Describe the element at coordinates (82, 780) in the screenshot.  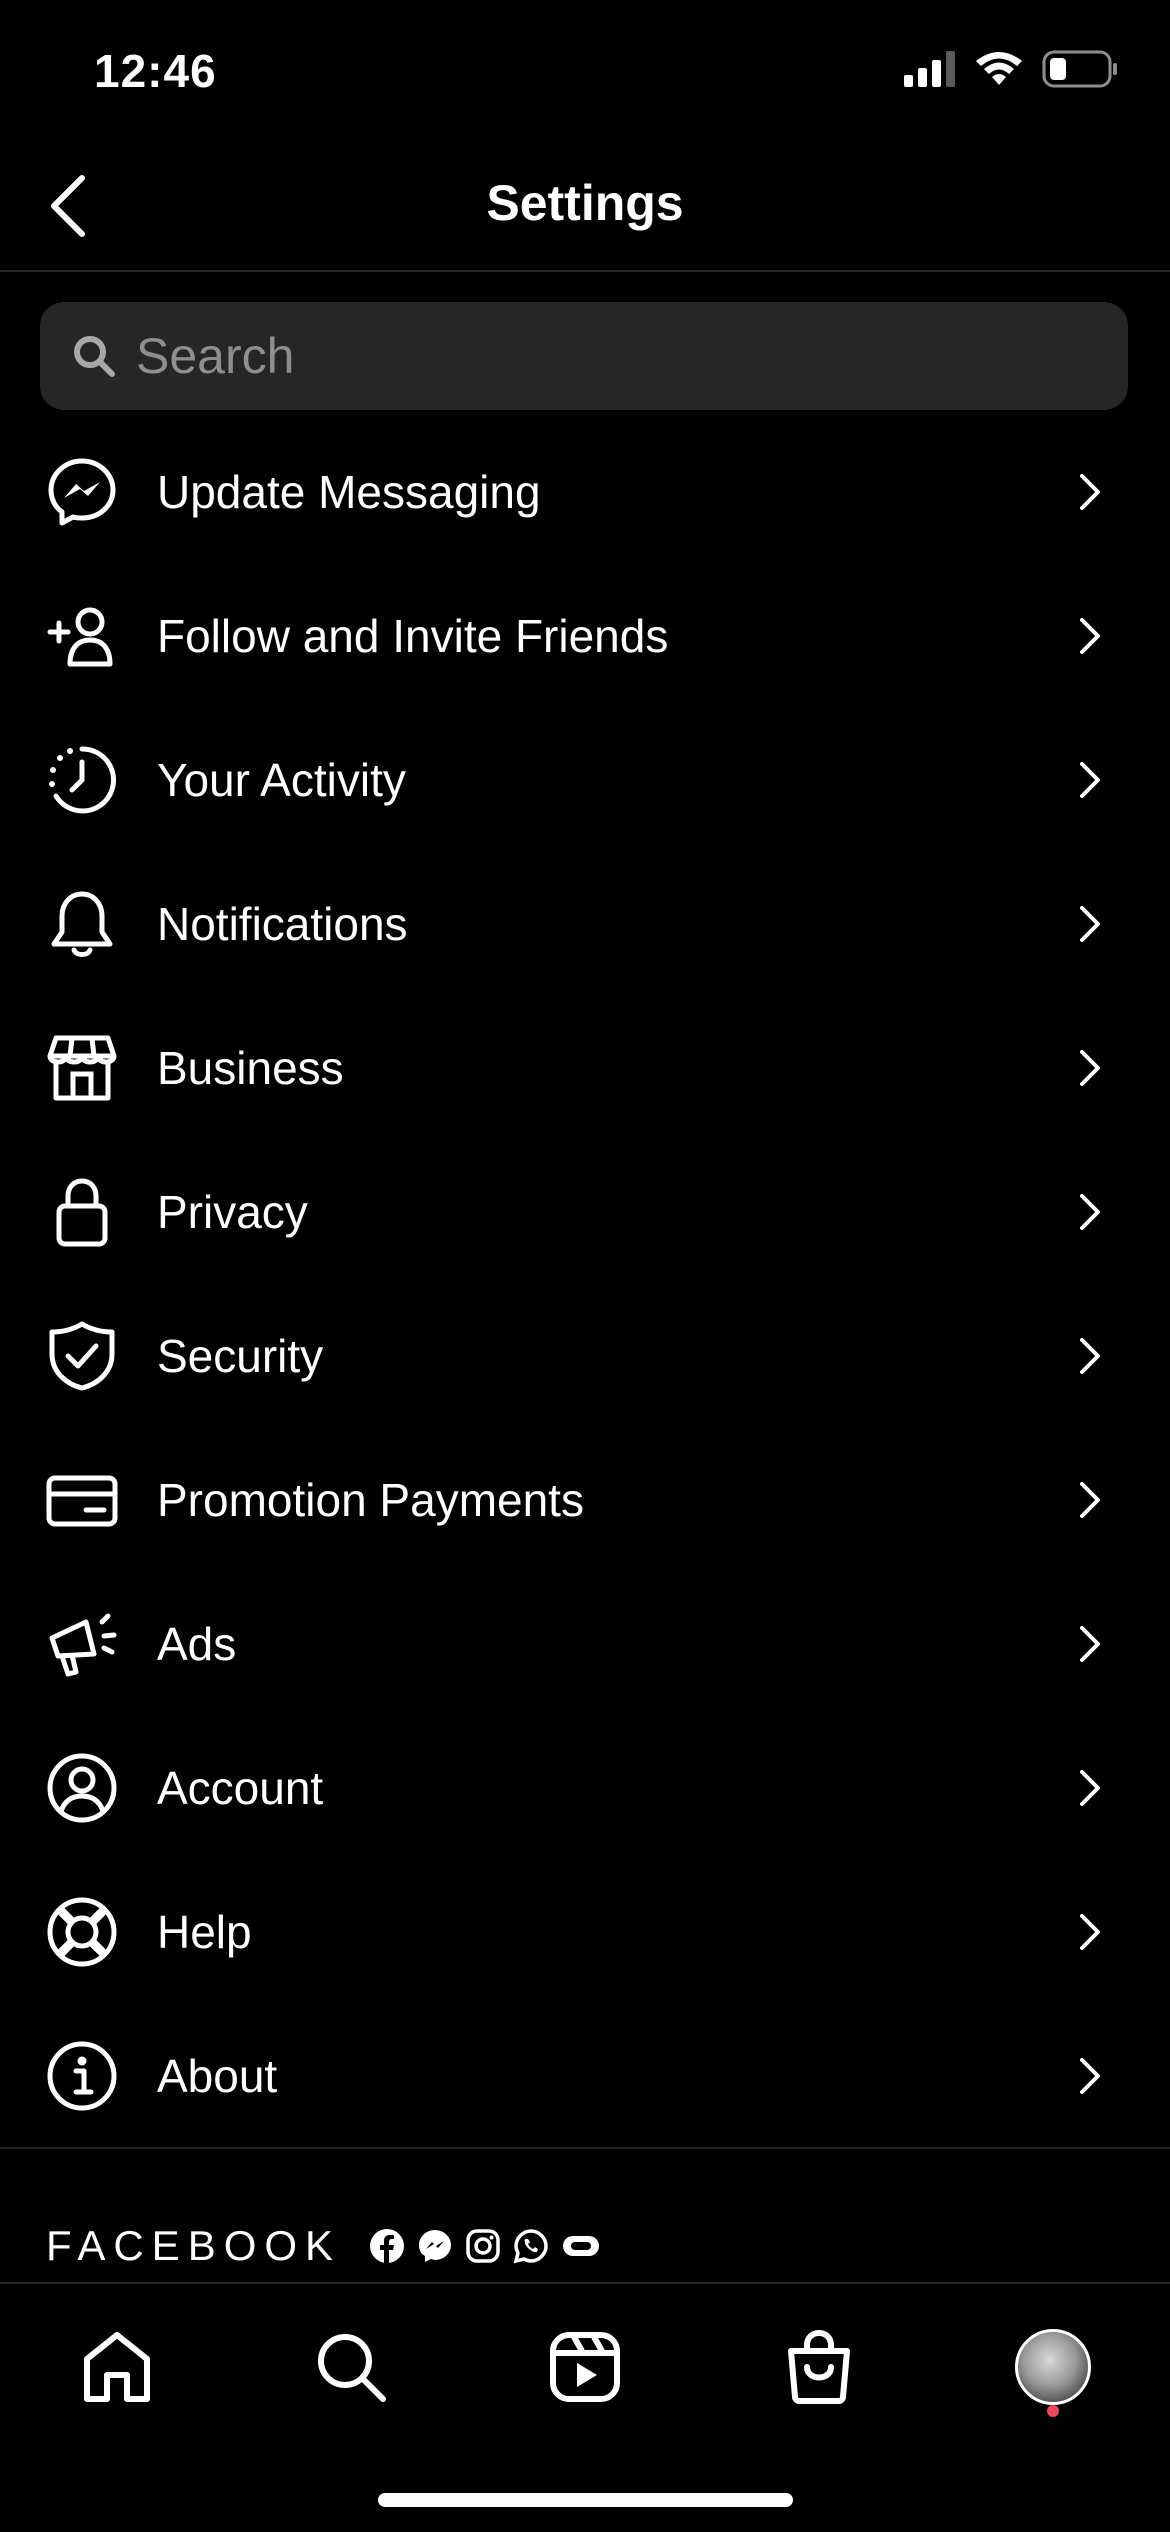
I see `activity-clock-icon` at that location.